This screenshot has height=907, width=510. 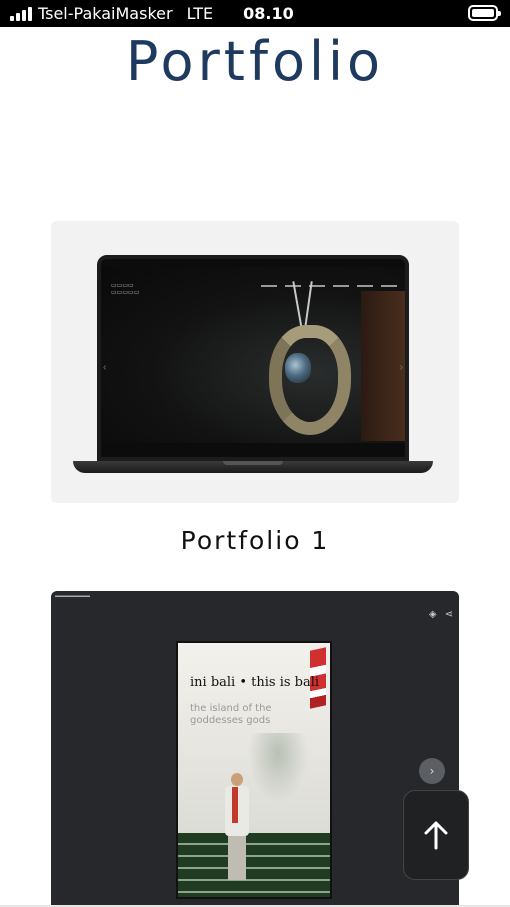 What do you see at coordinates (21, 13) in the screenshot?
I see `signal-strength-icon` at bounding box center [21, 13].